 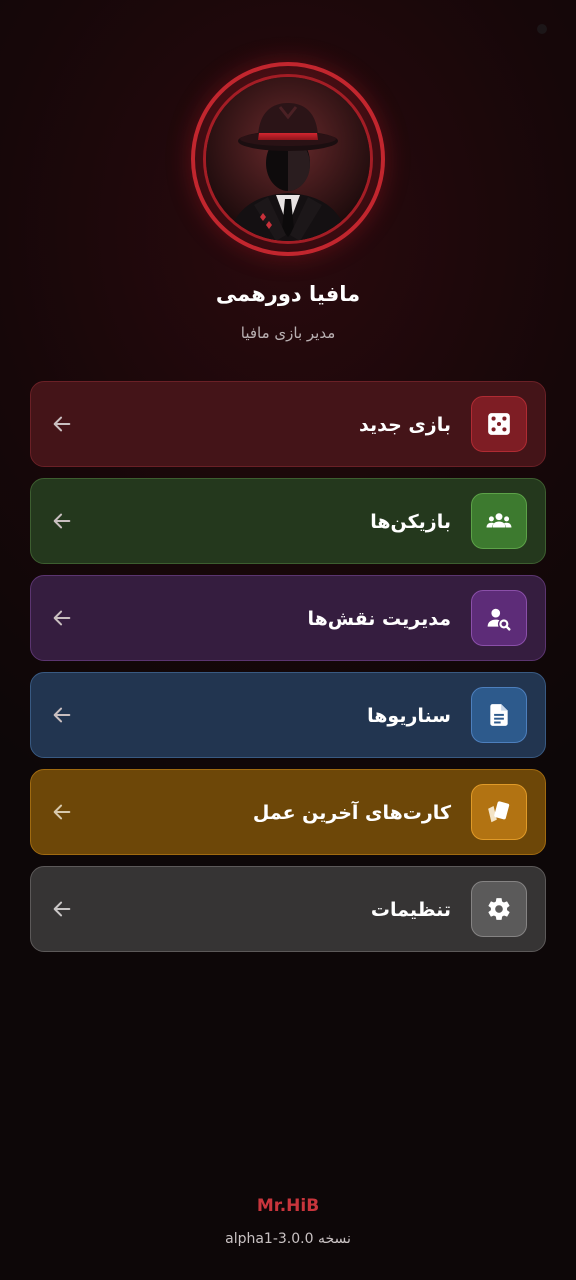 I want to click on group-icon, so click(x=499, y=521).